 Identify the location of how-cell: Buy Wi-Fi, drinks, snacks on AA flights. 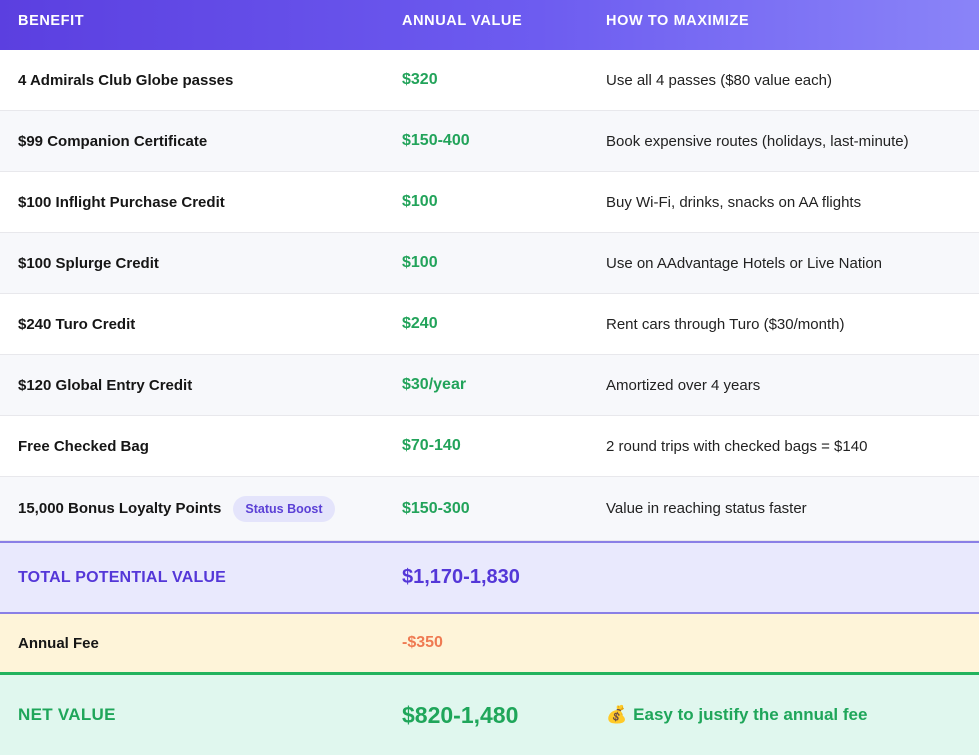
(734, 202).